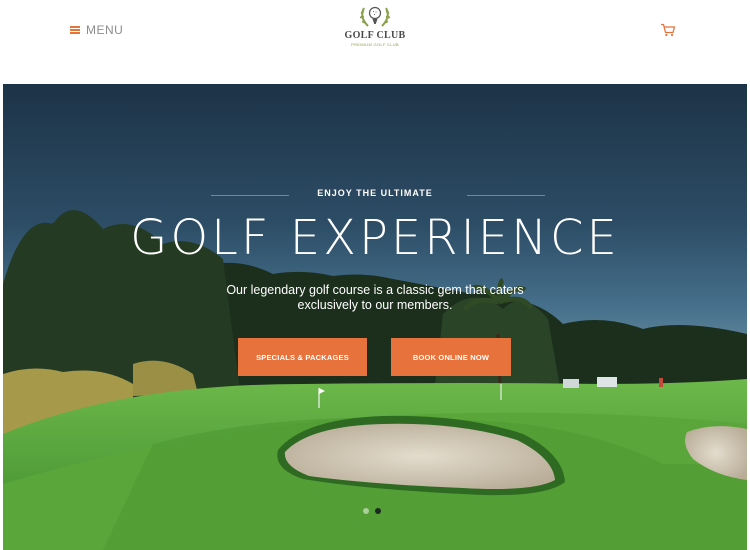  What do you see at coordinates (105, 30) in the screenshot?
I see `menu-label: MENU` at bounding box center [105, 30].